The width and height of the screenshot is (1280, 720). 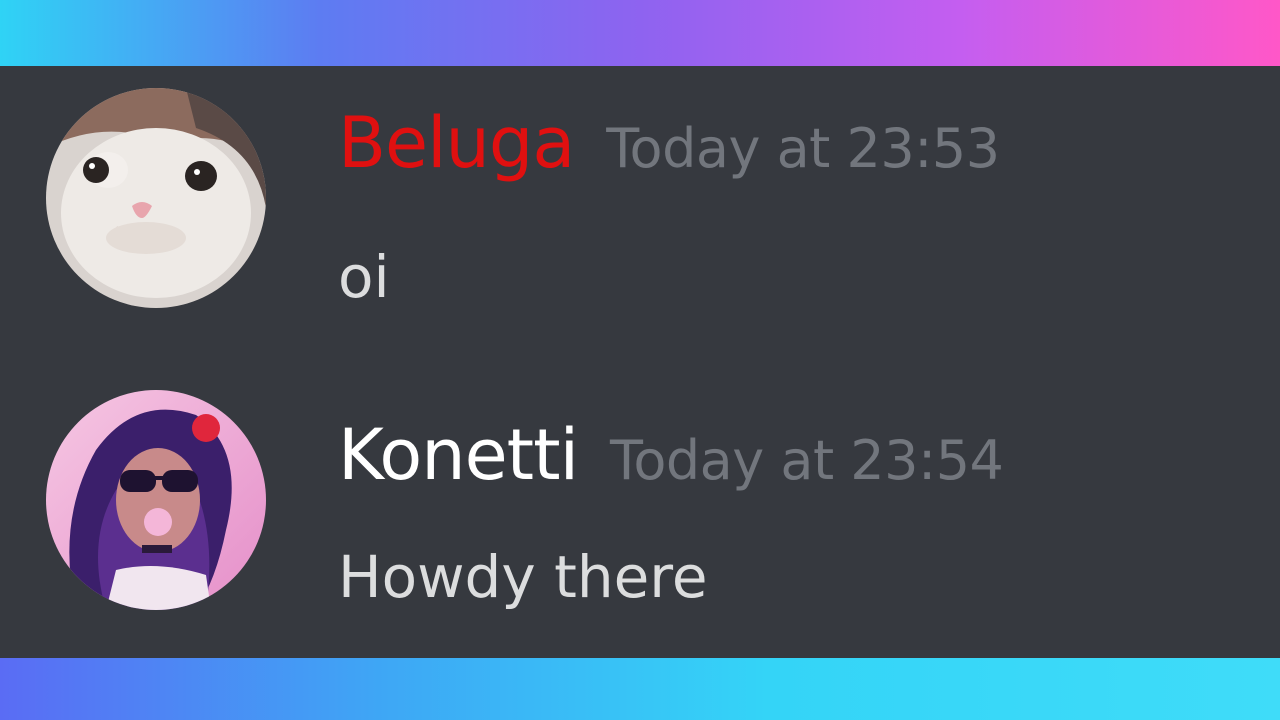 I want to click on message-text: Howdy there, so click(x=523, y=577).